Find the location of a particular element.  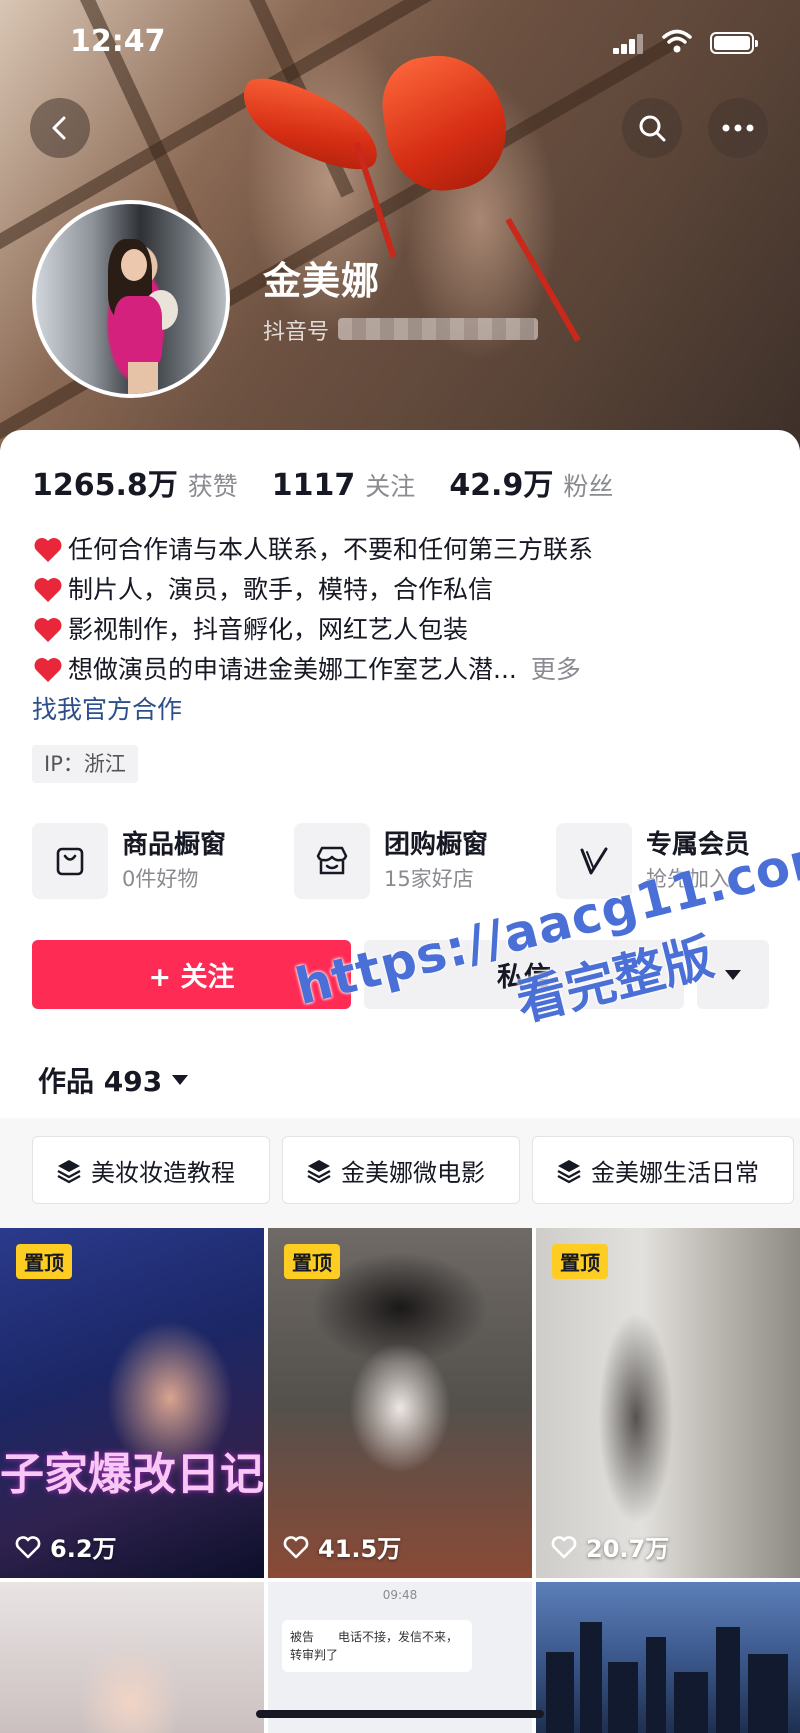

bio-line: 任何合作请与本人联系，不要和任何第三方联系 is located at coordinates (402, 550).